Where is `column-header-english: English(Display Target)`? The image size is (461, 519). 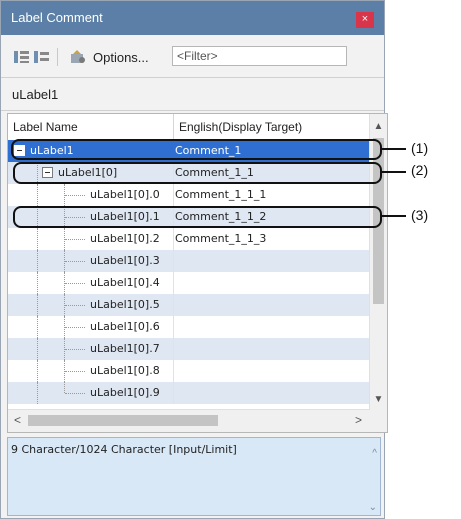
column-header-english: English(Display Target) is located at coordinates (240, 127).